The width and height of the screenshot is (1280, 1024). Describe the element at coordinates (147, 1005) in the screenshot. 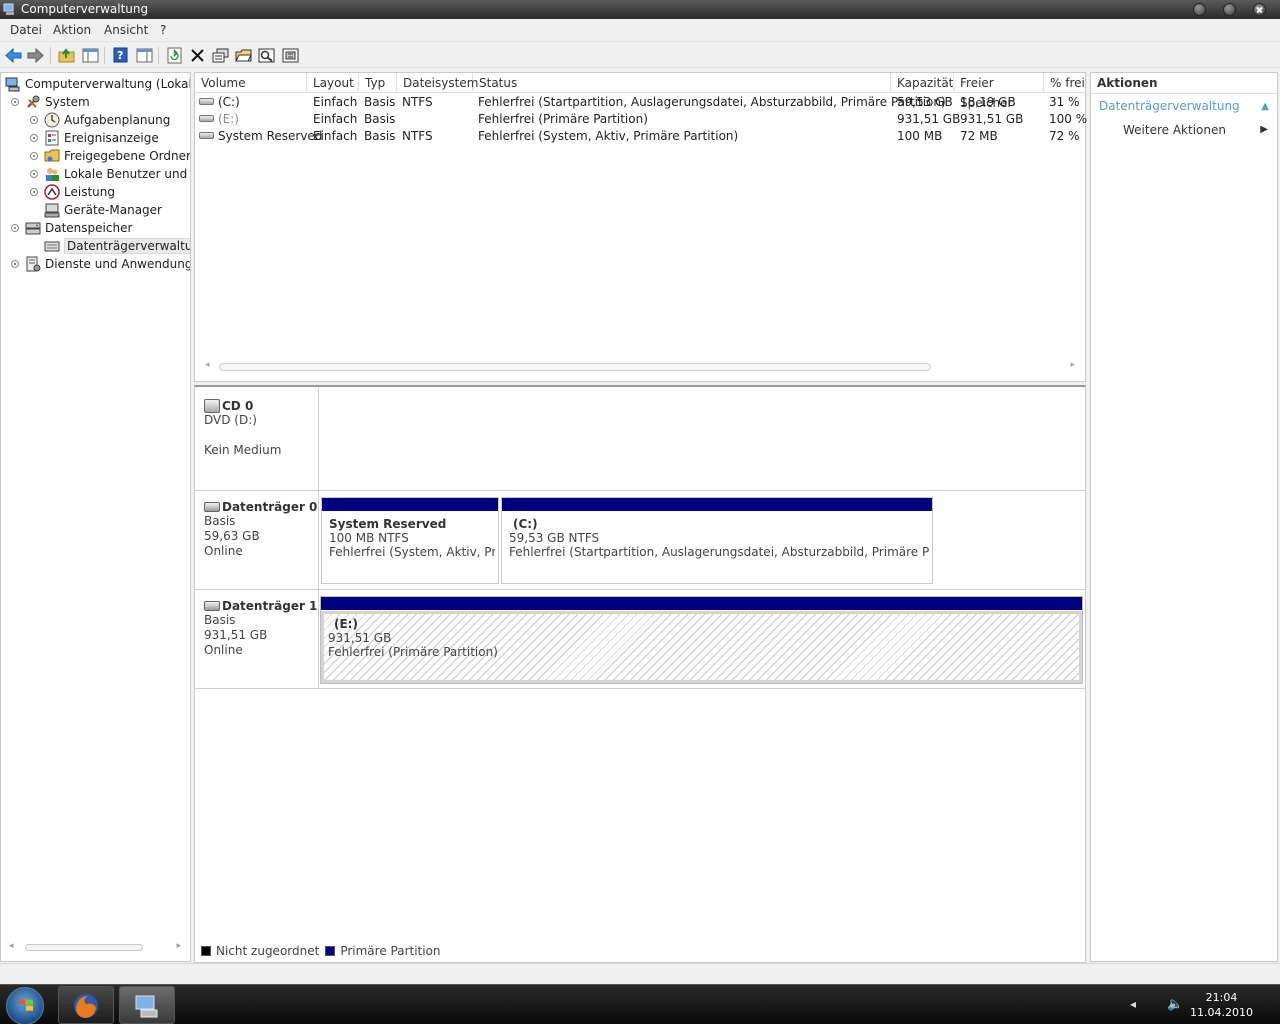

I see `taskbar-computer-management` at that location.